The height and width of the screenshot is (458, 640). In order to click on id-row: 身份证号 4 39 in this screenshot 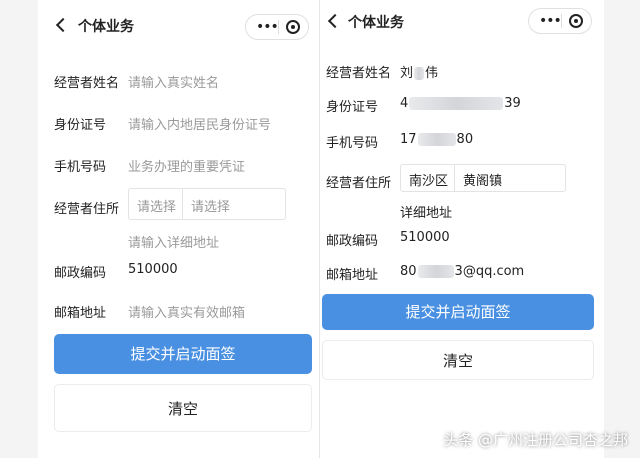, I will do `click(462, 104)`.